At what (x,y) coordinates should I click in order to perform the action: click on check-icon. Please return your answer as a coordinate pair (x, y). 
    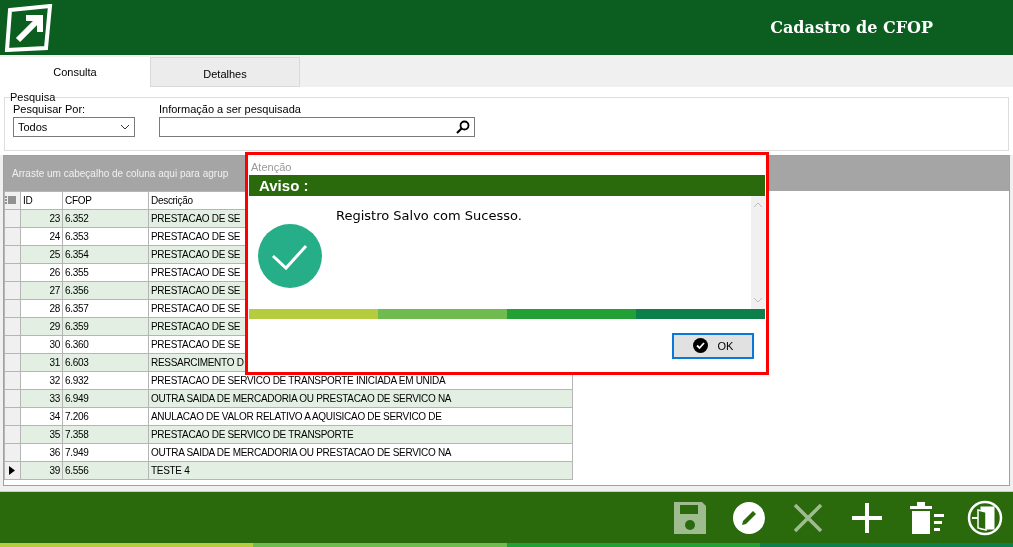
    Looking at the image, I should click on (700, 345).